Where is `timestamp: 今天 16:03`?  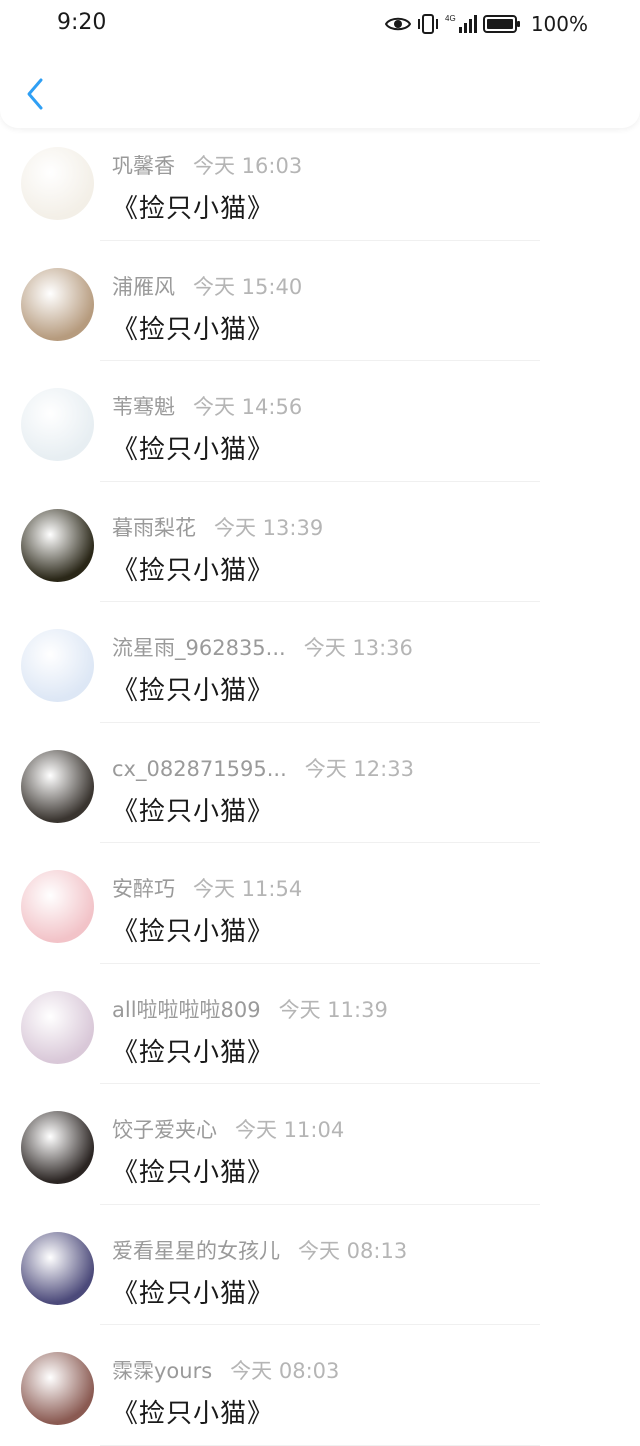
timestamp: 今天 16:03 is located at coordinates (248, 166).